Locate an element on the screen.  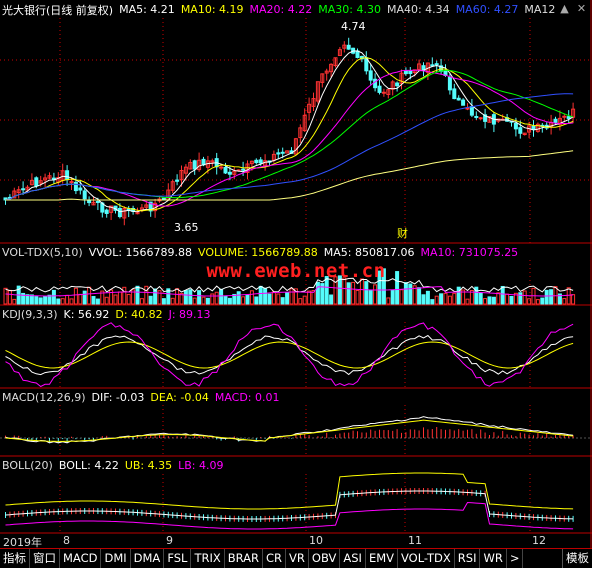
vol-ma5-value: MA5: 850817.06 is located at coordinates (369, 252).